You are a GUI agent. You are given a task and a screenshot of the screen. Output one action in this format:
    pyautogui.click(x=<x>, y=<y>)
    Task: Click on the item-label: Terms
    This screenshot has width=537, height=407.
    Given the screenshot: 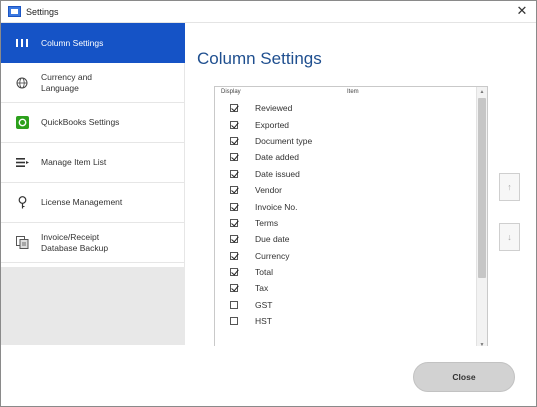 What is the action you would take?
    pyautogui.click(x=267, y=222)
    